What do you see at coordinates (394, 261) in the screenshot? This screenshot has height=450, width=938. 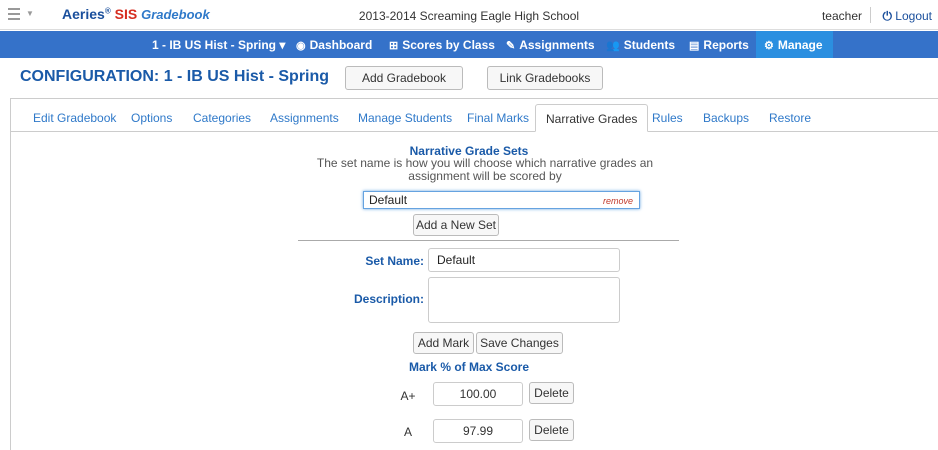 I see `set-name-label: Set Name:` at bounding box center [394, 261].